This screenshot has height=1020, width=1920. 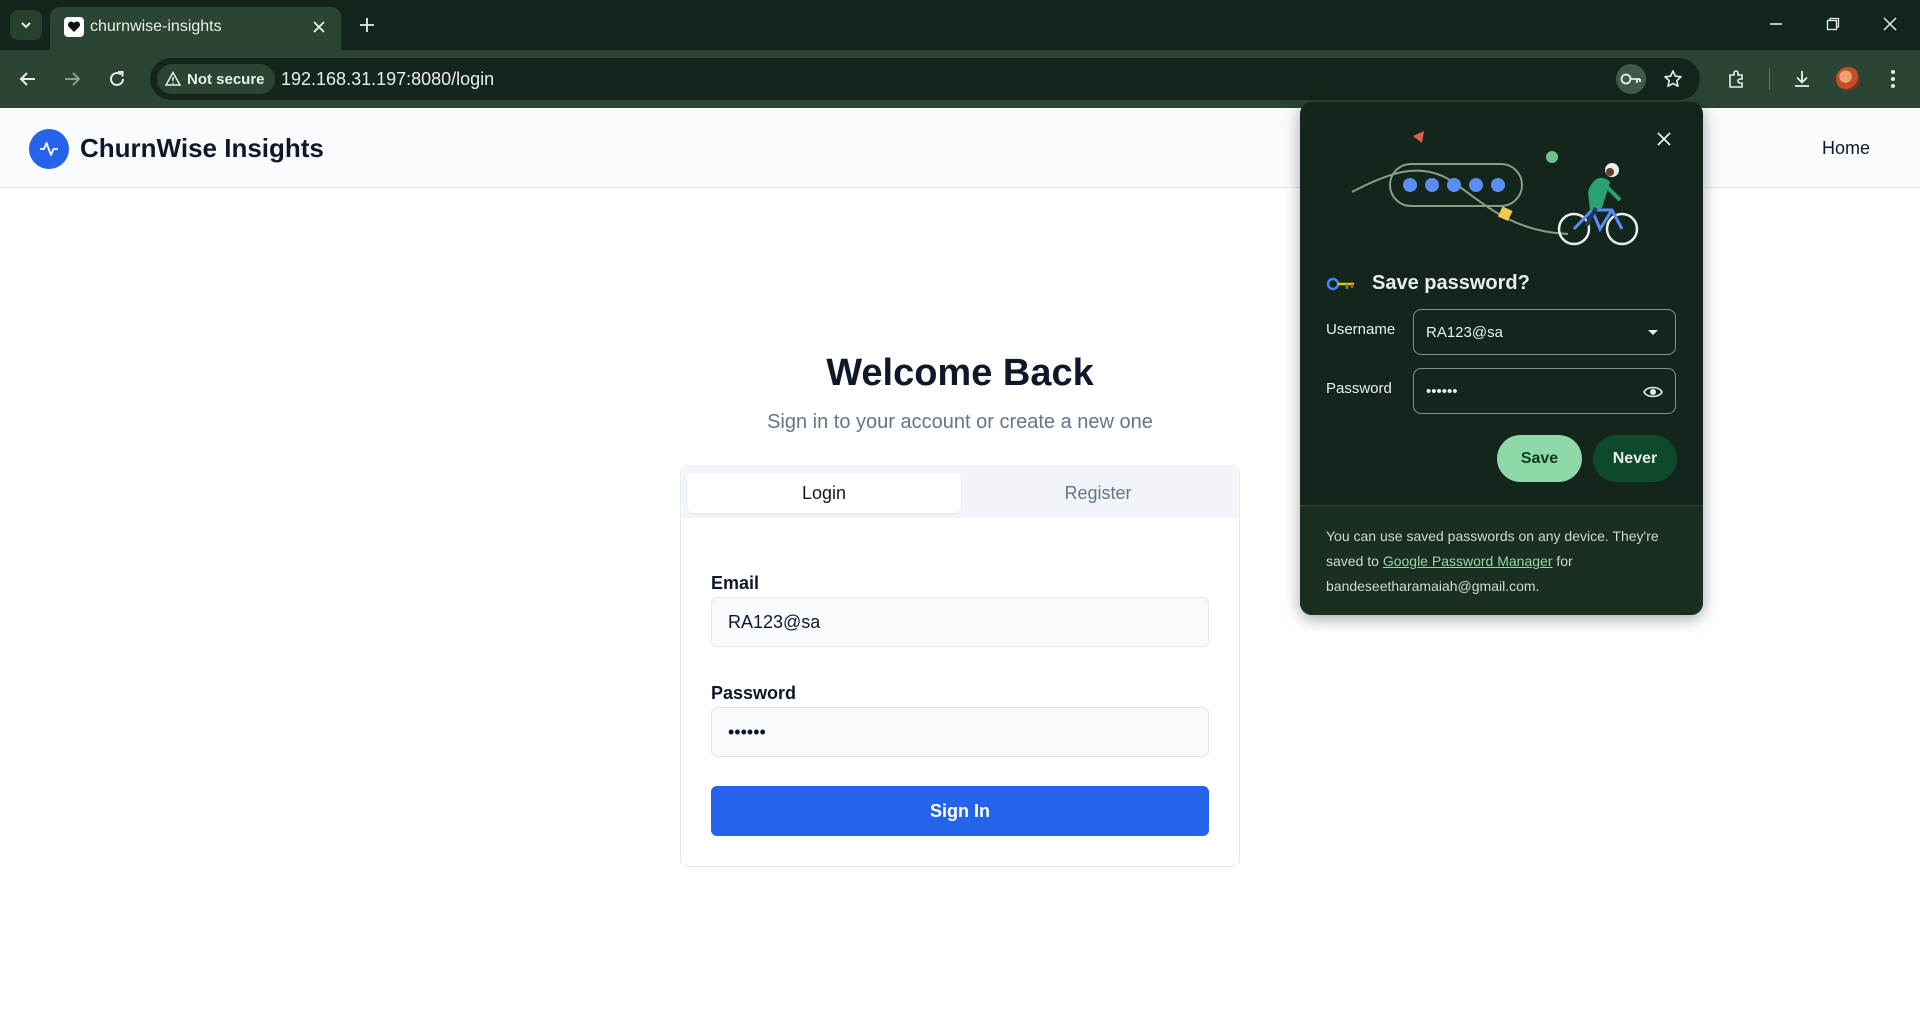 I want to click on activity-icon, so click(x=49, y=149).